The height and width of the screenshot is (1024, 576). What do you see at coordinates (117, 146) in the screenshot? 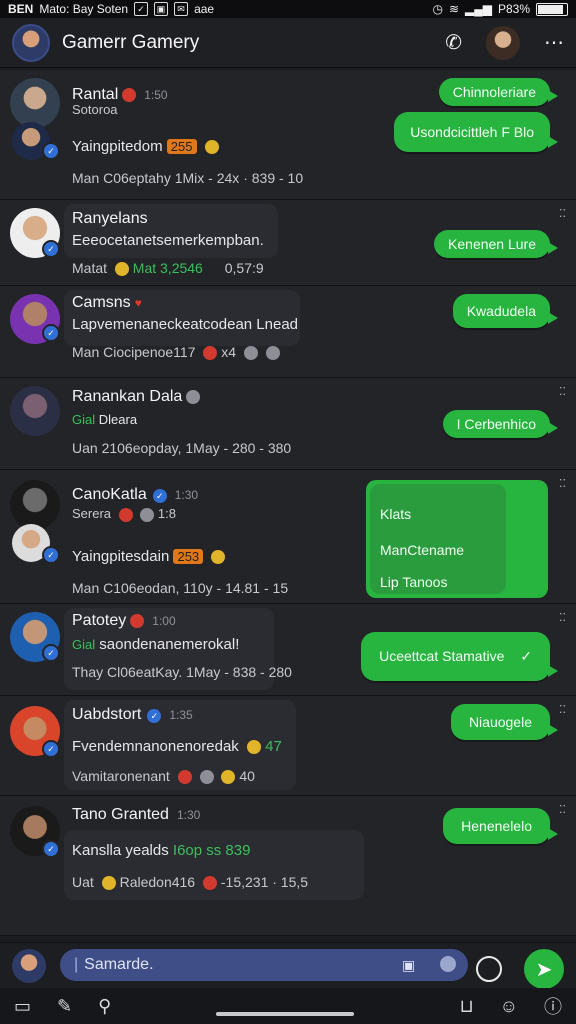
I see `chat-preview-text: Yaingpitedom` at bounding box center [117, 146].